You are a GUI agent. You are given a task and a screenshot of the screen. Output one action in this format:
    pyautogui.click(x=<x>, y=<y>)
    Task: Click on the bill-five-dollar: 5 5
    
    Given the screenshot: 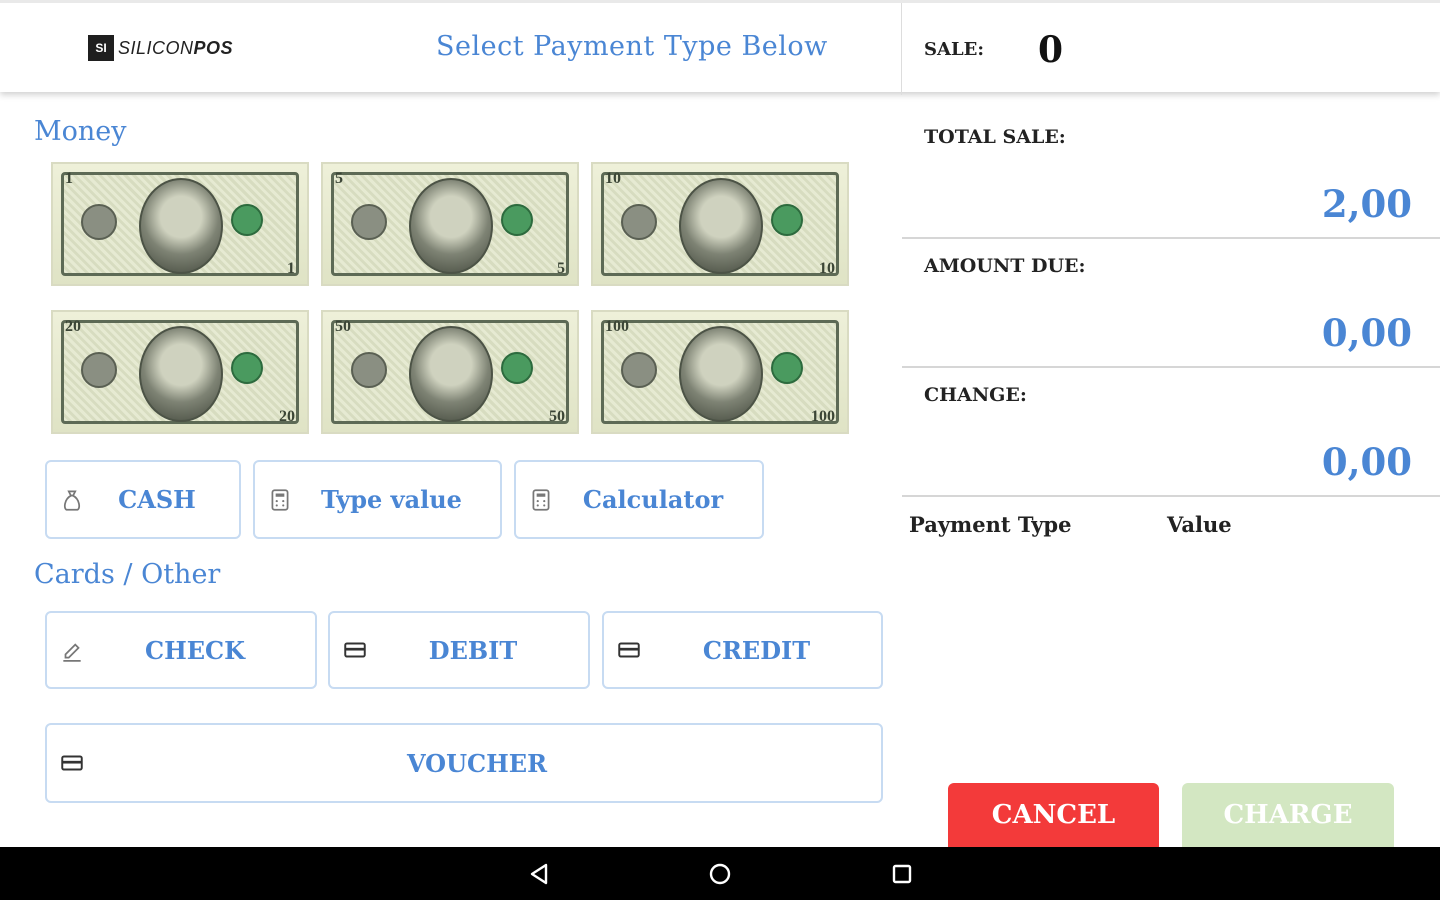 What is the action you would take?
    pyautogui.click(x=450, y=224)
    